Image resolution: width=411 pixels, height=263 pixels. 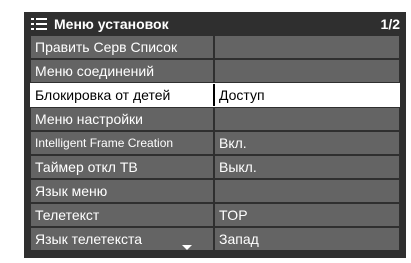 I want to click on menu-item-connection-menu: Меню соединений, so click(x=215, y=71).